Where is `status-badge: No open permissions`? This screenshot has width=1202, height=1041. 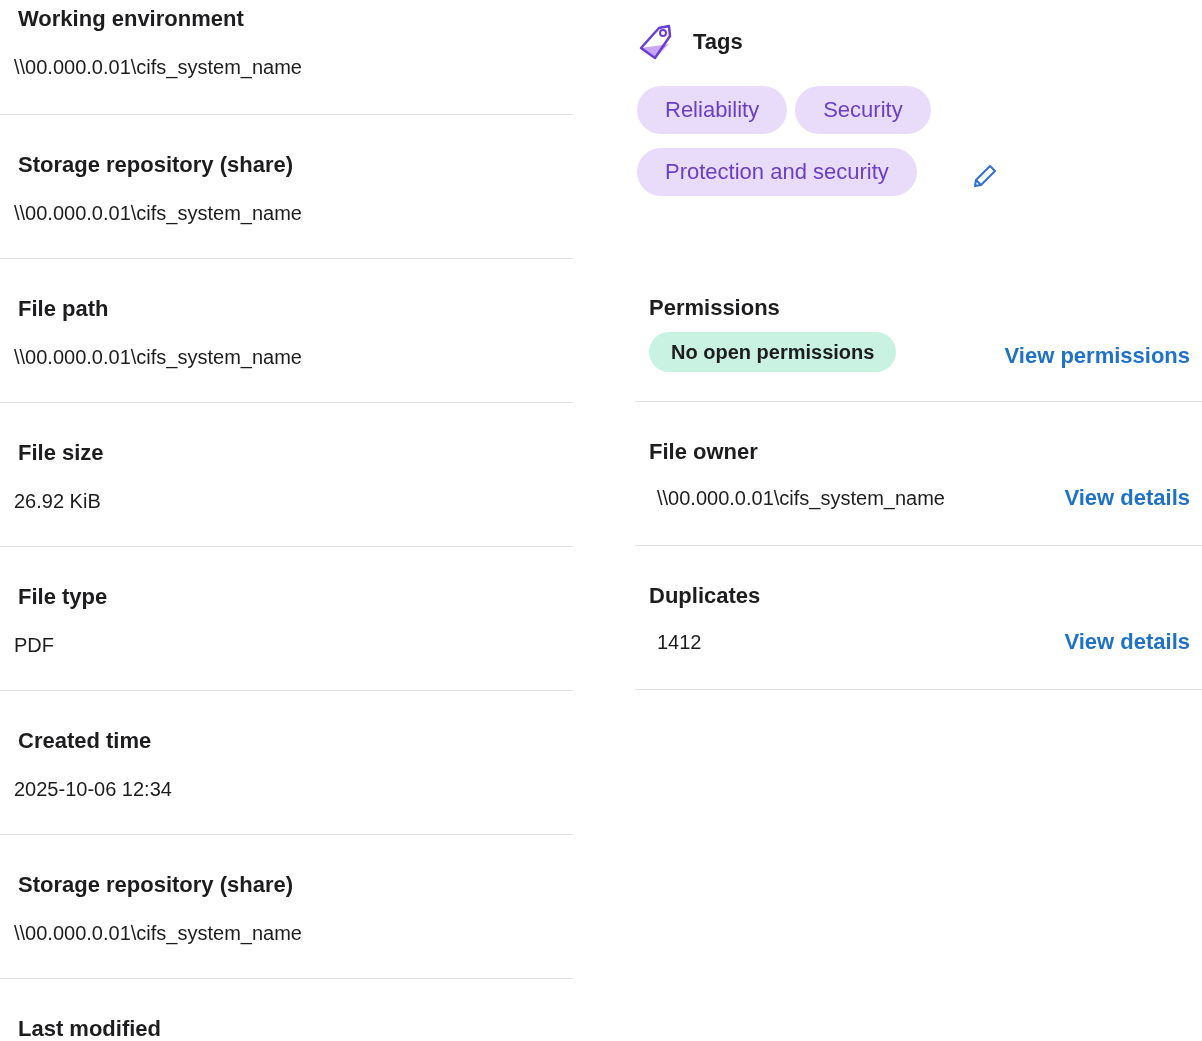 status-badge: No open permissions is located at coordinates (773, 352).